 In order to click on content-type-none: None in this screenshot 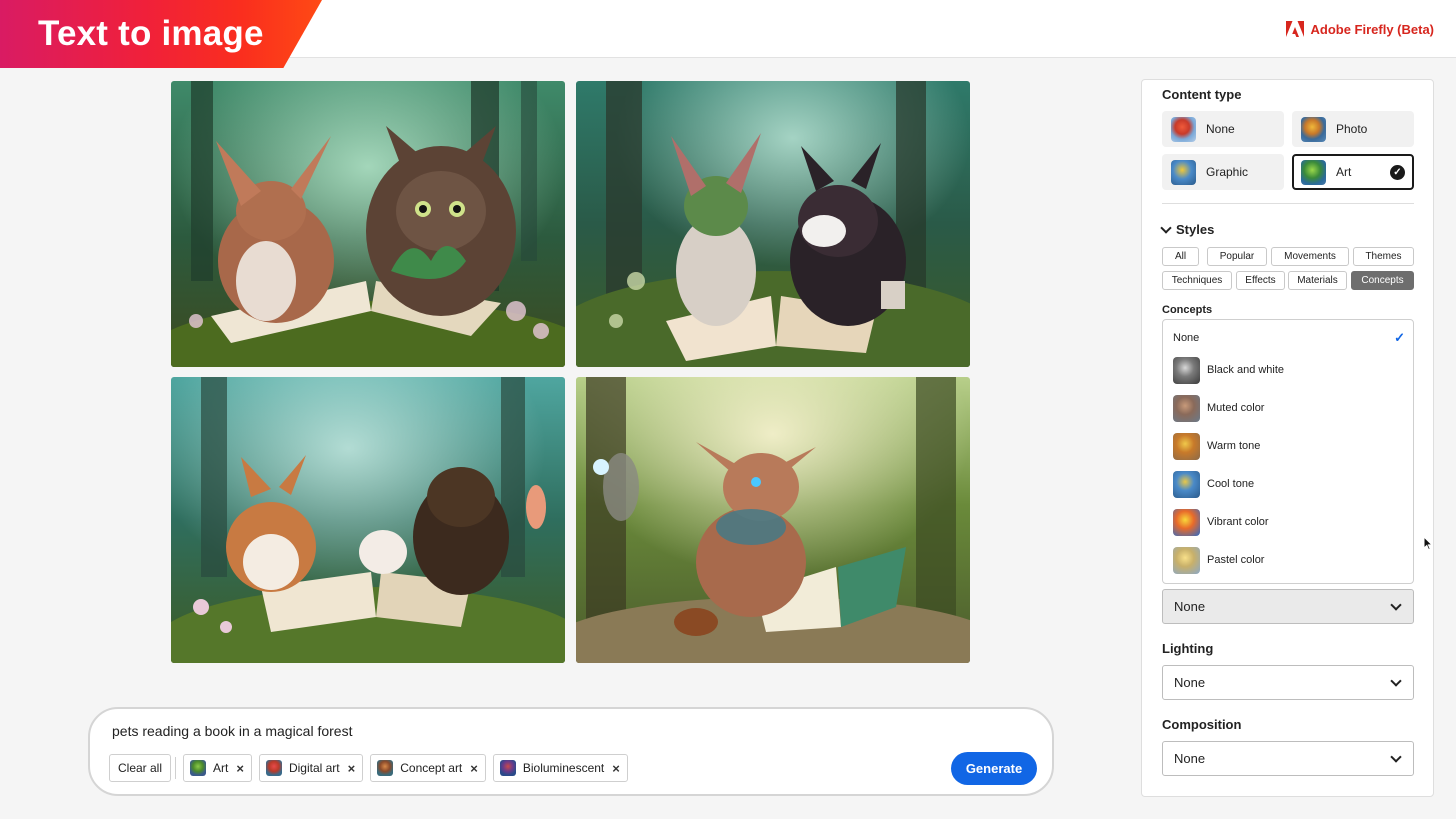, I will do `click(1223, 129)`.